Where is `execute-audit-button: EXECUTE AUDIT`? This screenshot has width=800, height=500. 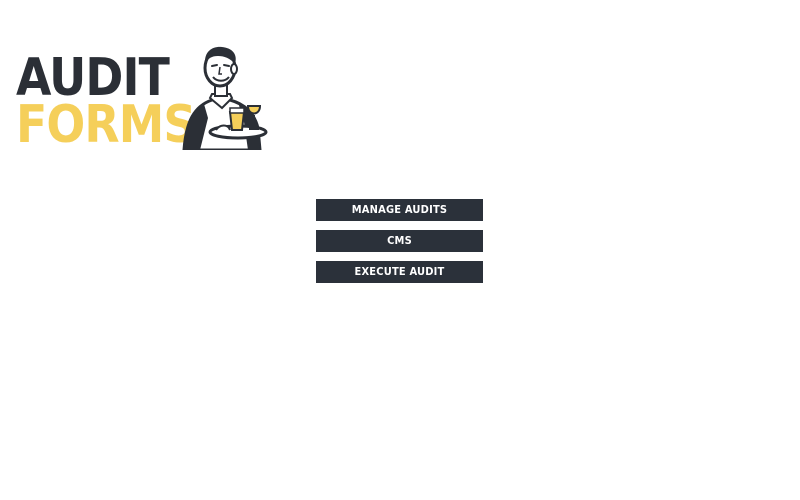 execute-audit-button: EXECUTE AUDIT is located at coordinates (399, 272).